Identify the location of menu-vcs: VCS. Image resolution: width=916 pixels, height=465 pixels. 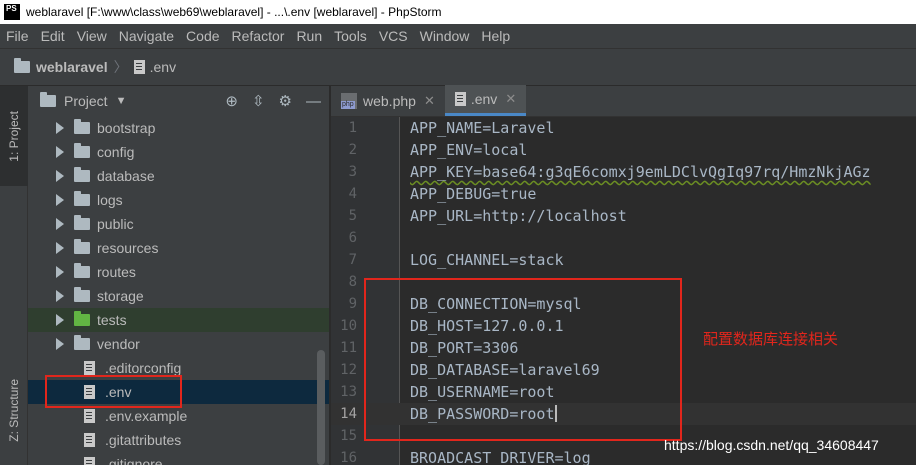
(393, 36).